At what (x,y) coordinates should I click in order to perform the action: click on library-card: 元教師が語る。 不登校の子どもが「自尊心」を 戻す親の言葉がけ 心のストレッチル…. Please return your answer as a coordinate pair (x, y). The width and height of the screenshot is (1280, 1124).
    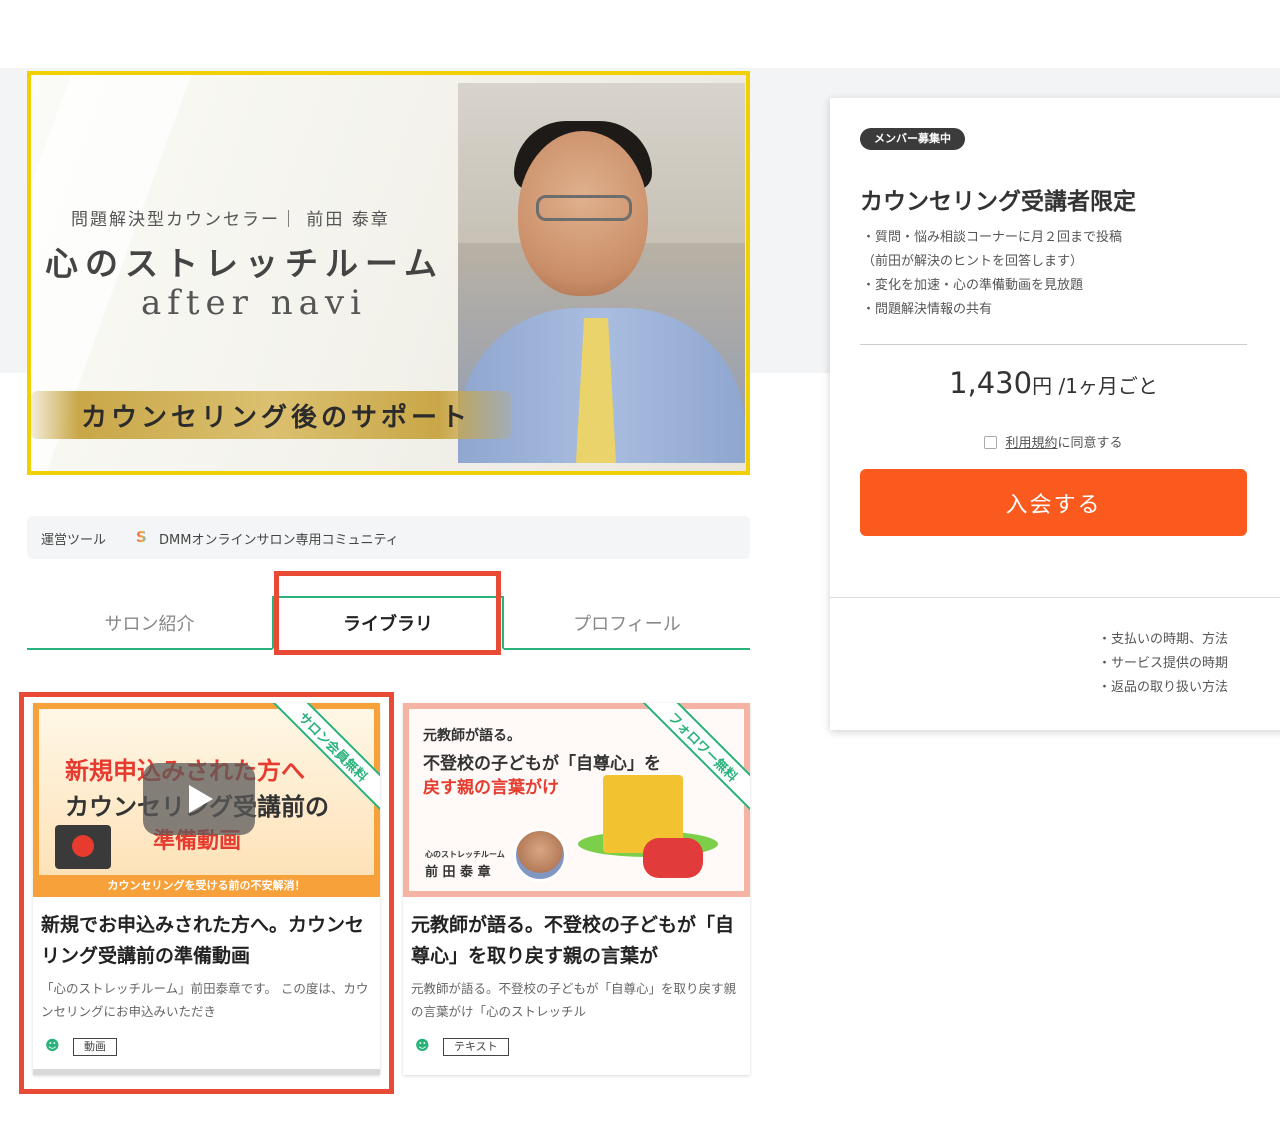
    Looking at the image, I should click on (576, 889).